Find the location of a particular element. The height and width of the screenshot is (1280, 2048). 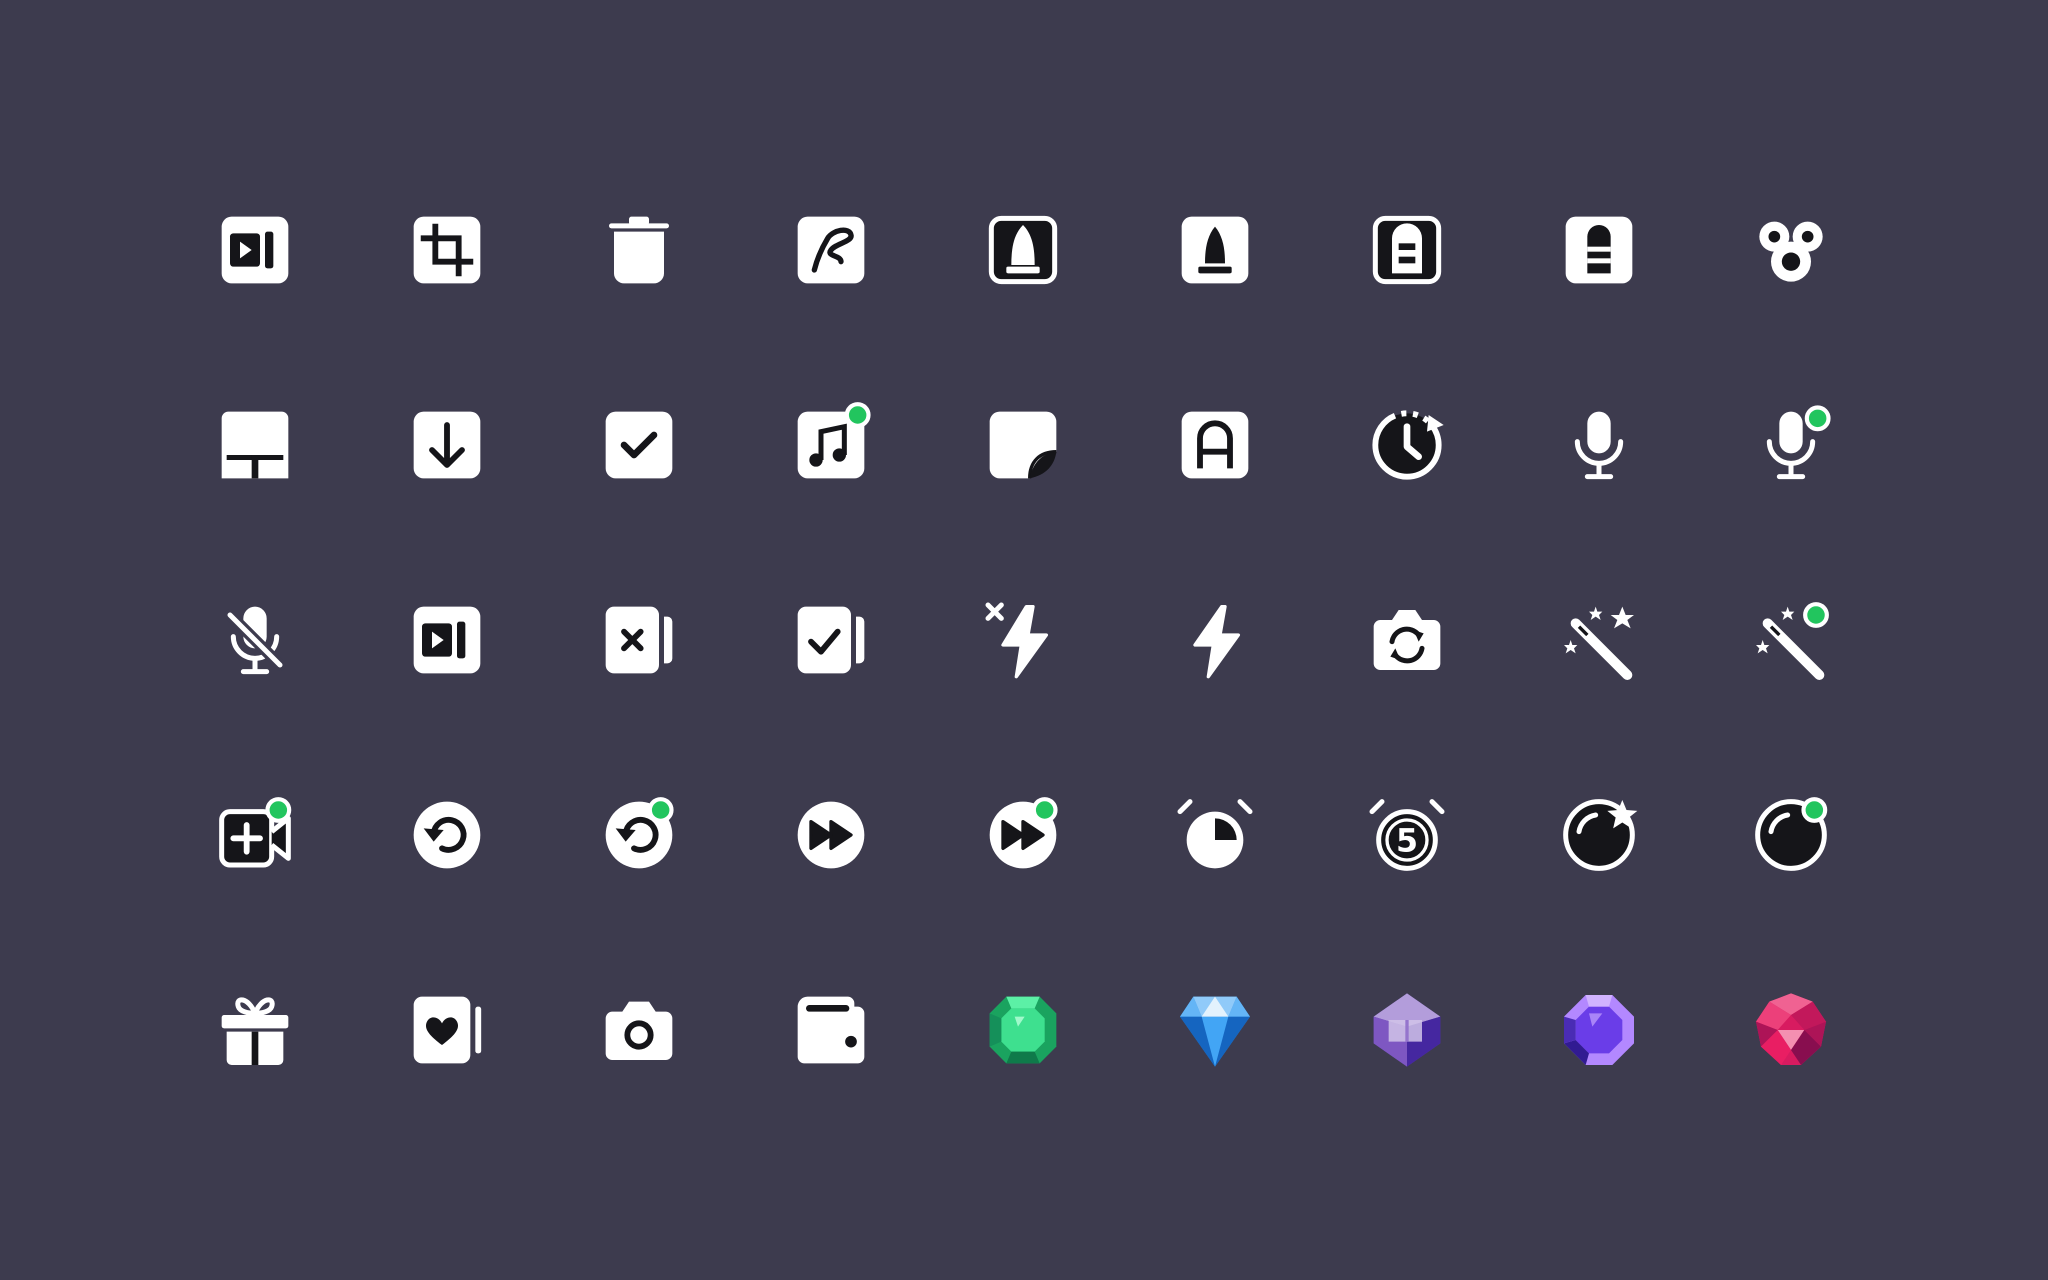

emerald-gem-icon is located at coordinates (1023, 1030).